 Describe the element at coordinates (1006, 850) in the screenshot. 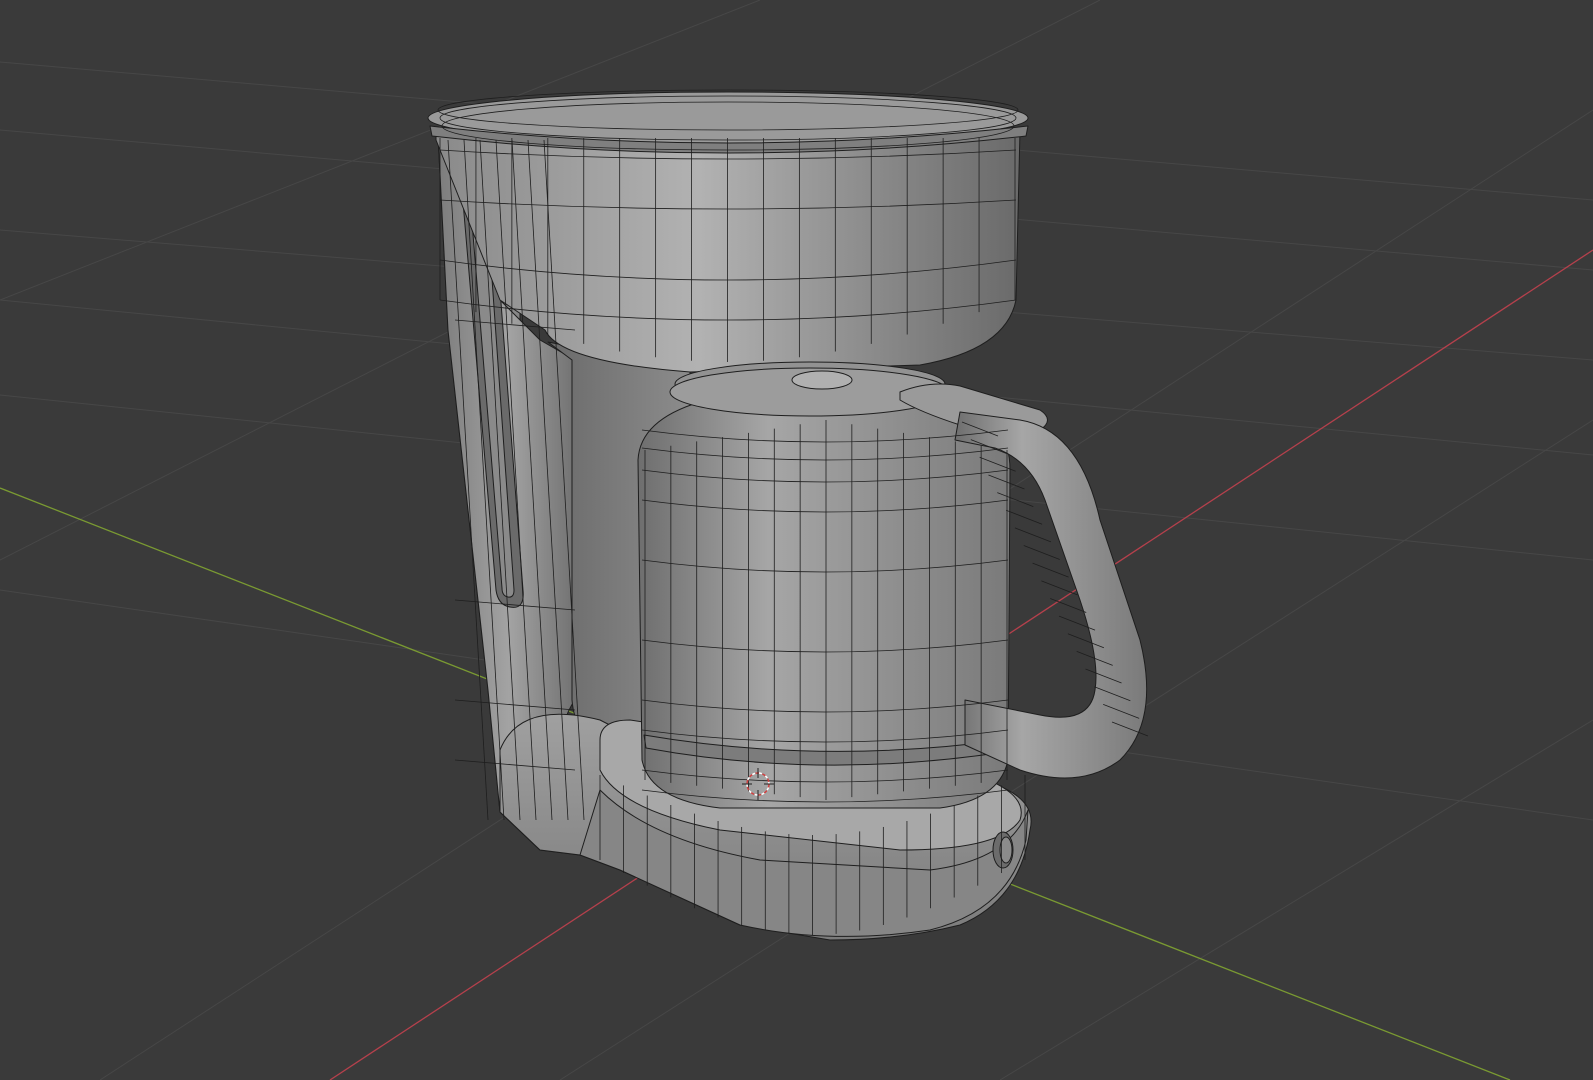

I see `power-button-face` at that location.